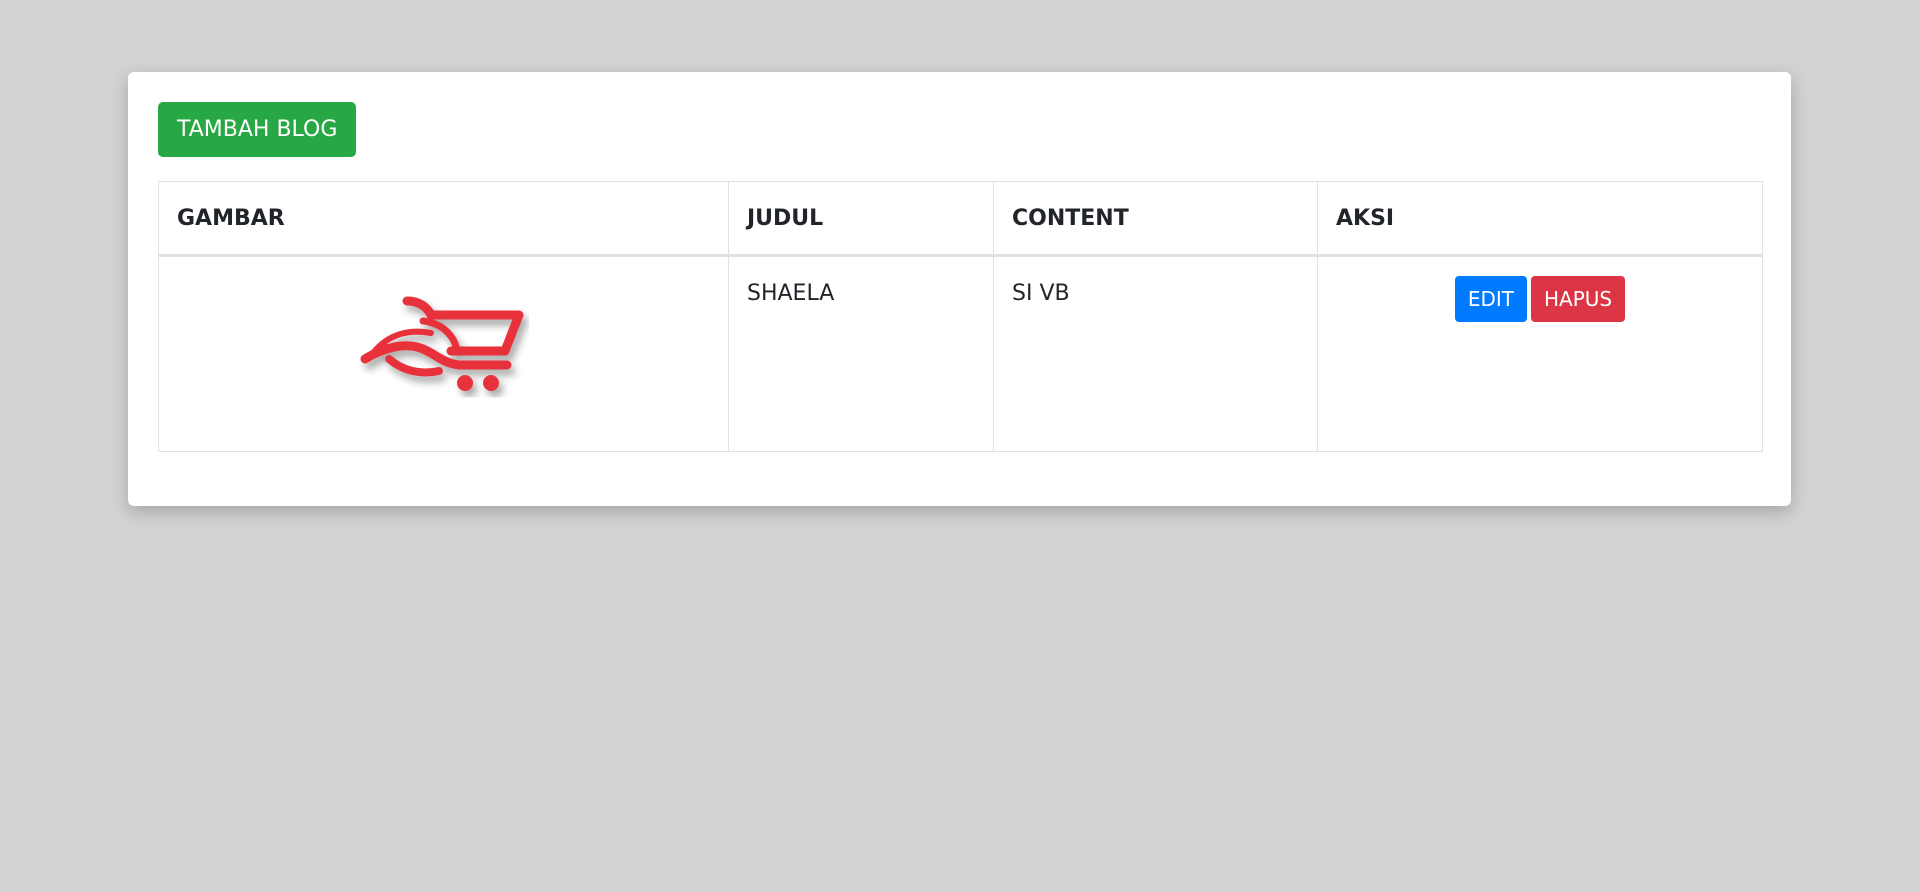 This screenshot has height=892, width=1920. I want to click on header-gambar: GAMBAR, so click(443, 219).